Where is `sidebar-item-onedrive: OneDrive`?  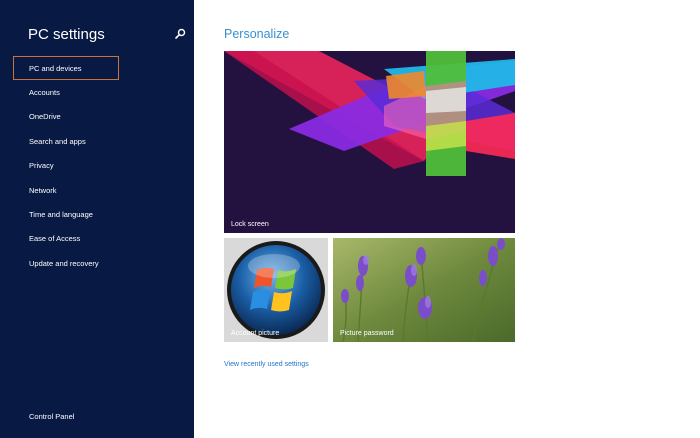
sidebar-item-onedrive: OneDrive is located at coordinates (97, 117).